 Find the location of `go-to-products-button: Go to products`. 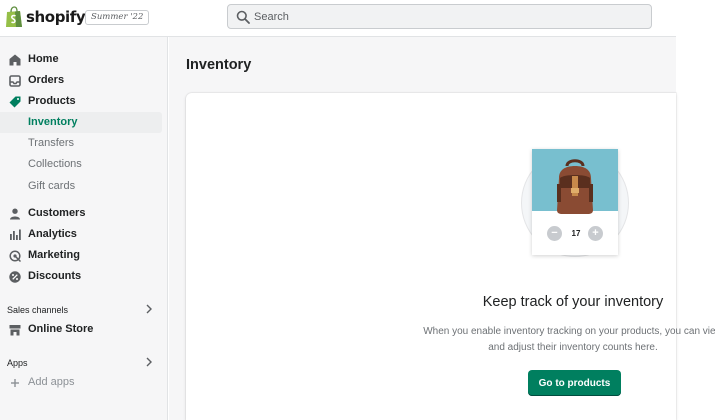

go-to-products-button: Go to products is located at coordinates (574, 383).